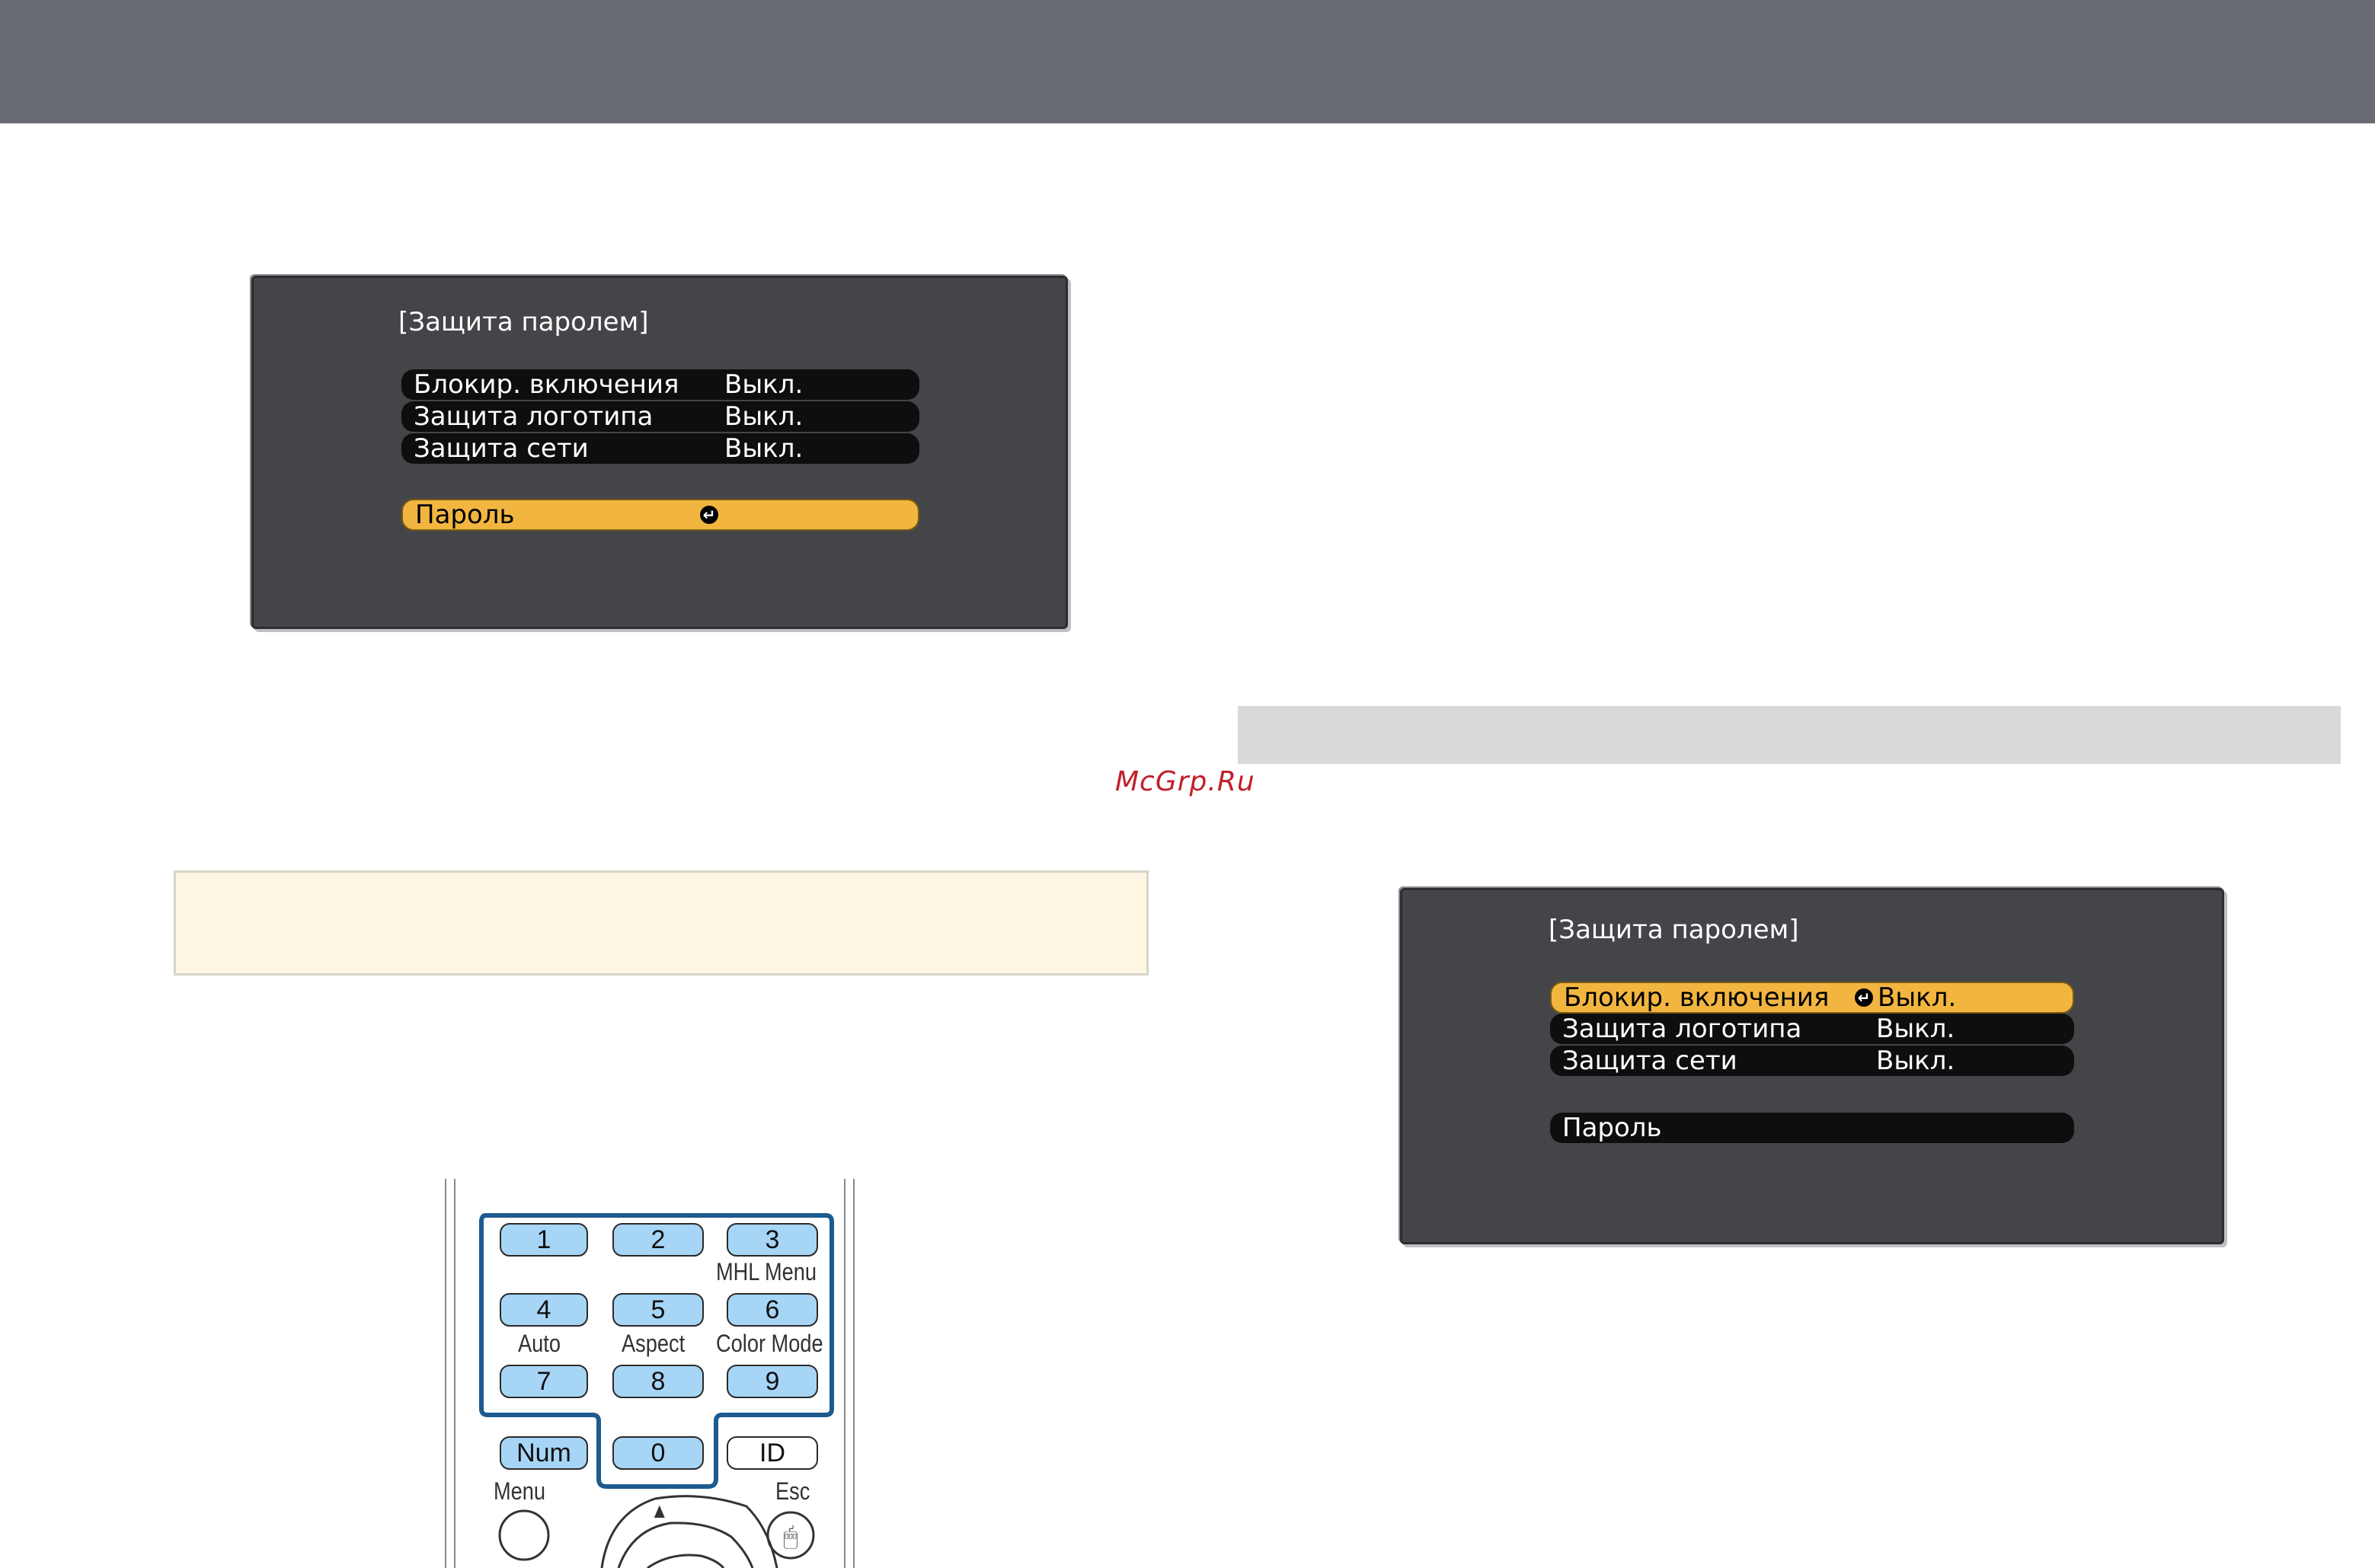 This screenshot has width=2375, height=1568. I want to click on caption-menu: Menu, so click(520, 1491).